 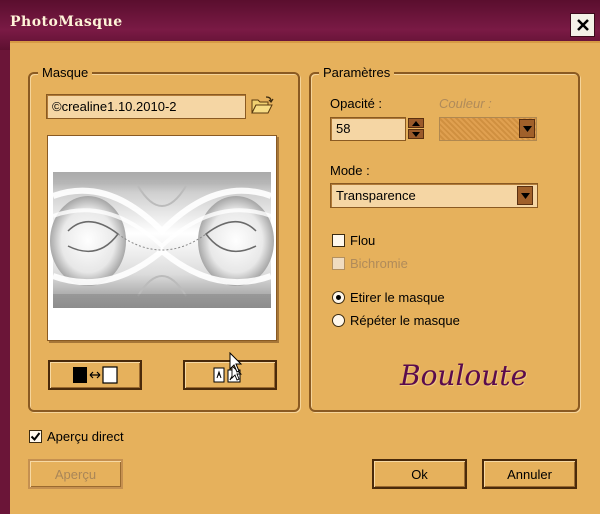 I want to click on mouse-cursor, so click(x=236, y=362).